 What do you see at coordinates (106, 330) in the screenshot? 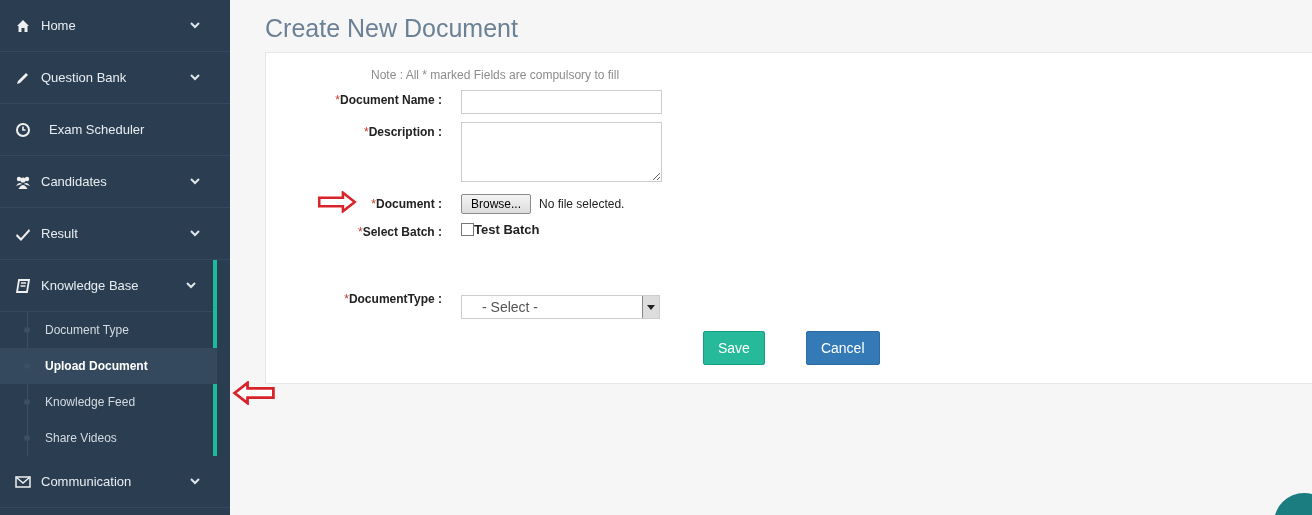
I see `submenu-item: Document Type` at bounding box center [106, 330].